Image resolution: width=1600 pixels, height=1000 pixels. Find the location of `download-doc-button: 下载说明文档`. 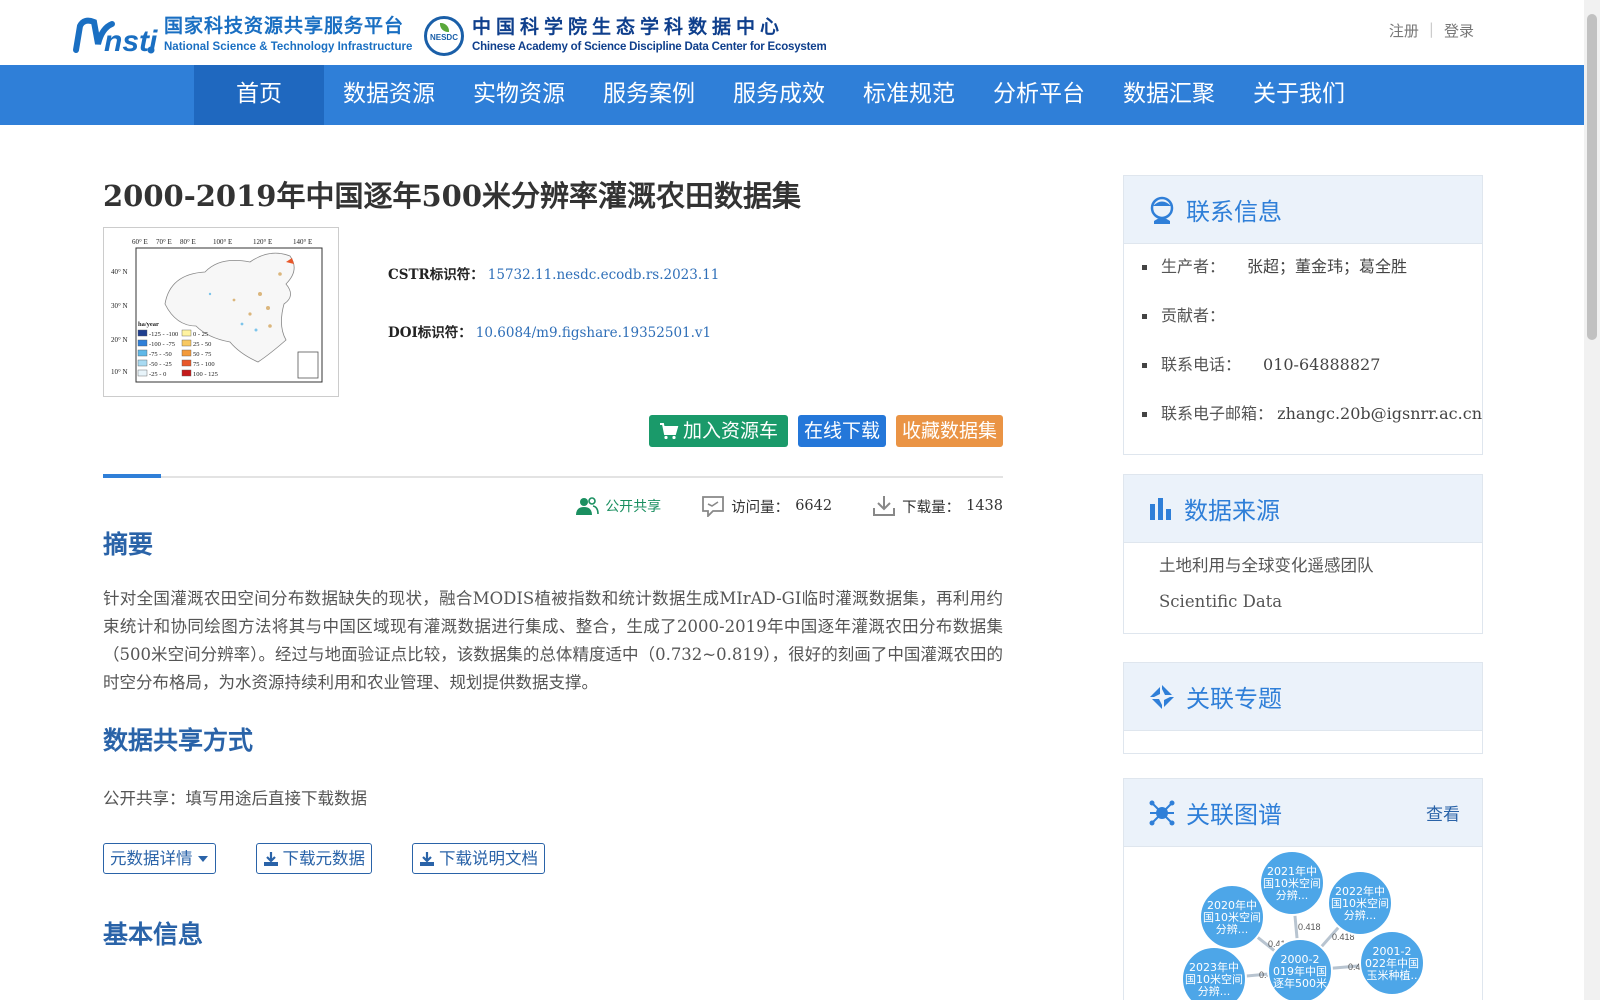

download-doc-button: 下载说明文档 is located at coordinates (478, 858).